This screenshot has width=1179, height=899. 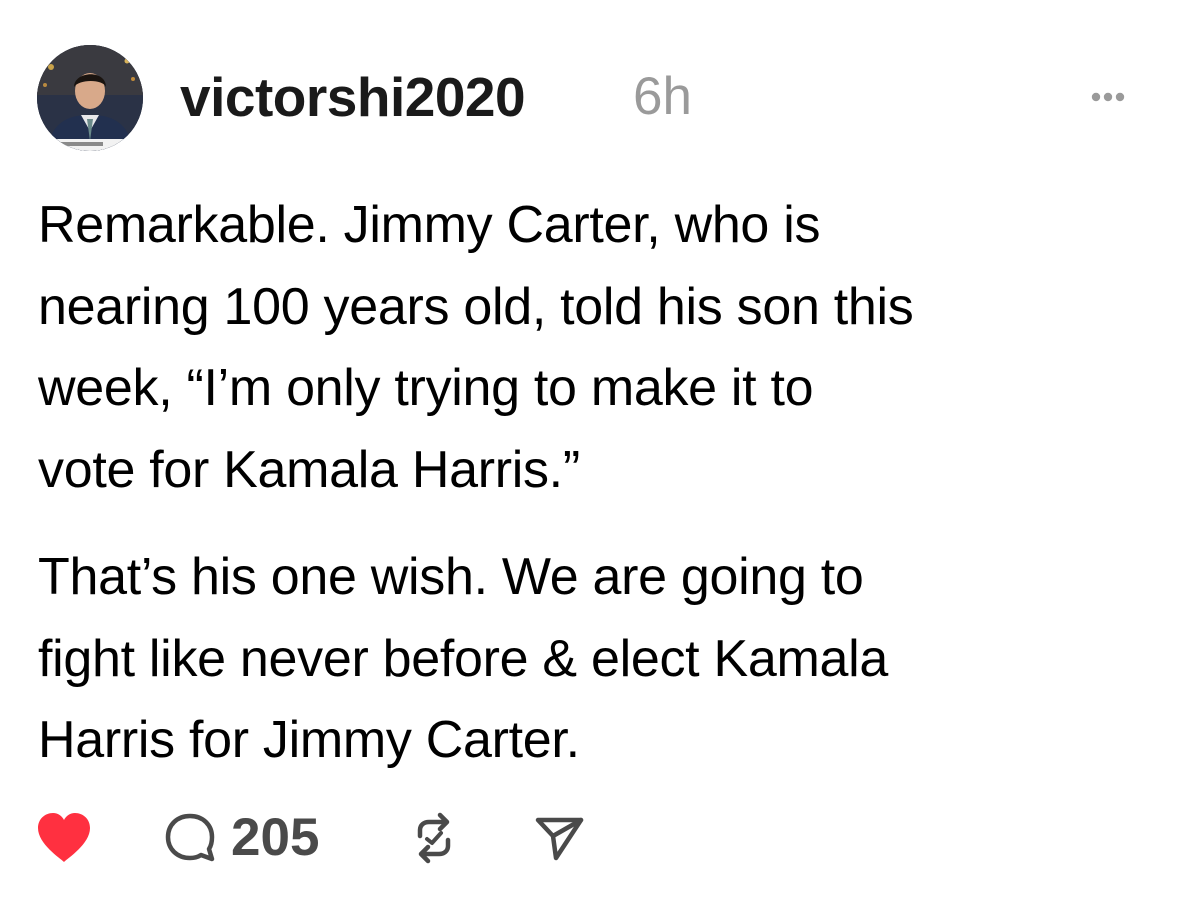 I want to click on reply-button, so click(x=191, y=838).